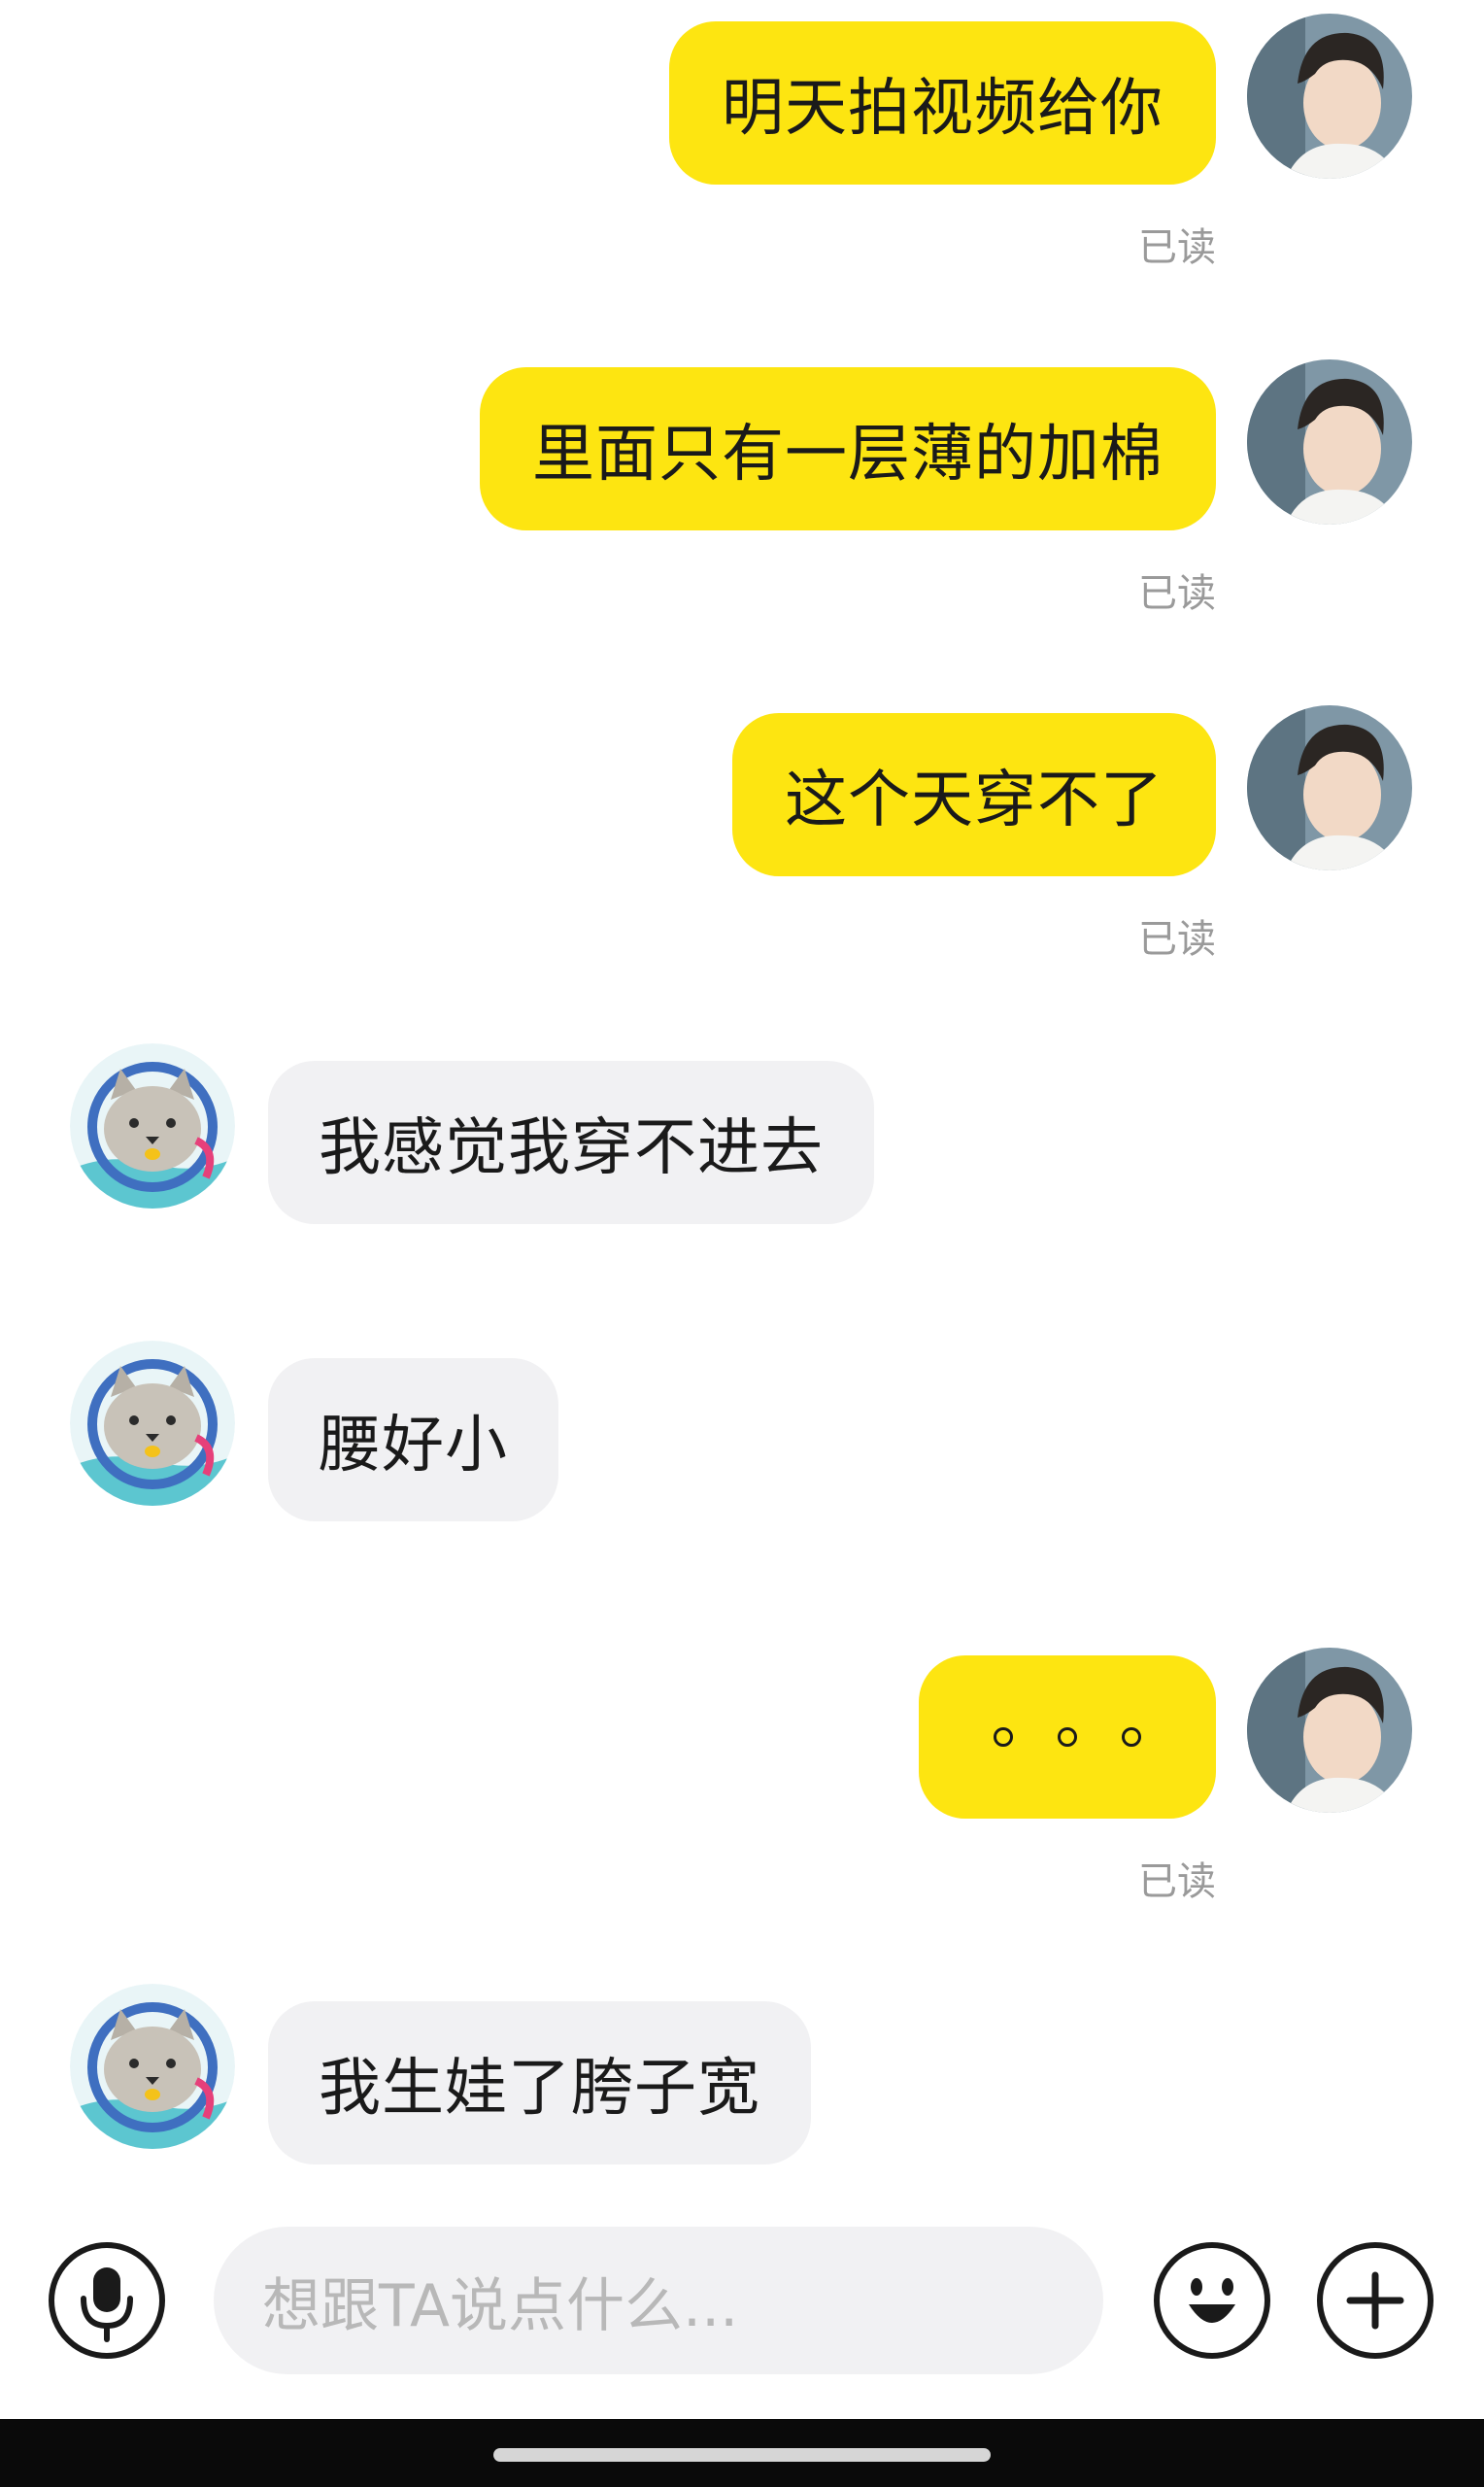 The width and height of the screenshot is (1484, 2487). I want to click on message-text: 明天拍视频给你, so click(943, 109).